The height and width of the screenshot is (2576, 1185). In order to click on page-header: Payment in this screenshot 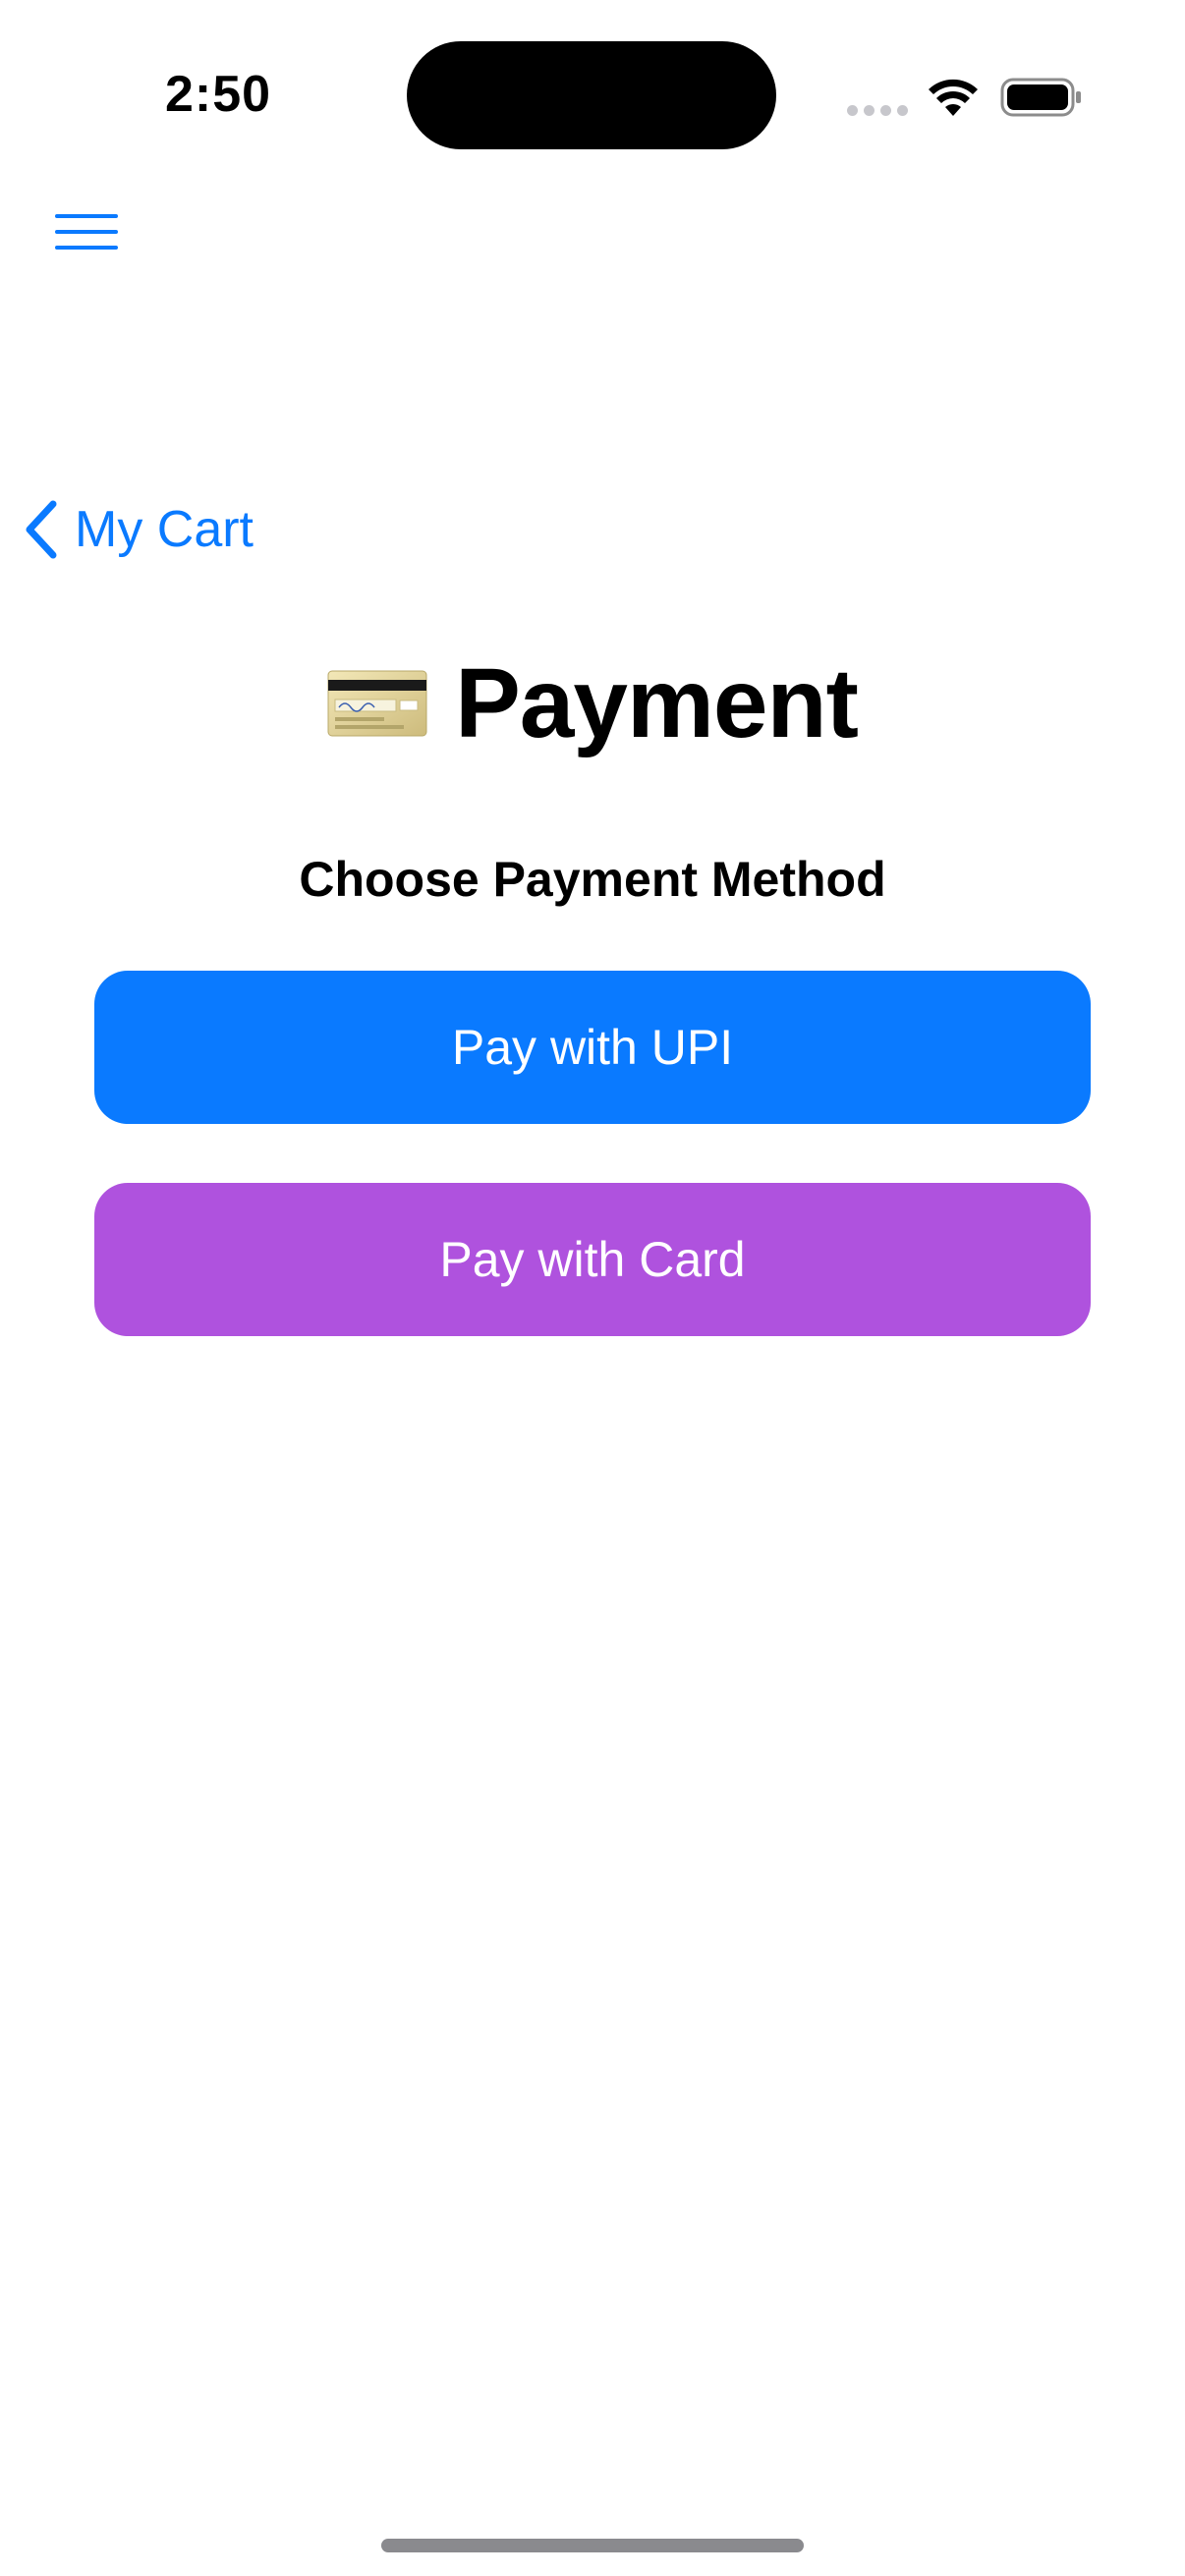, I will do `click(592, 703)`.